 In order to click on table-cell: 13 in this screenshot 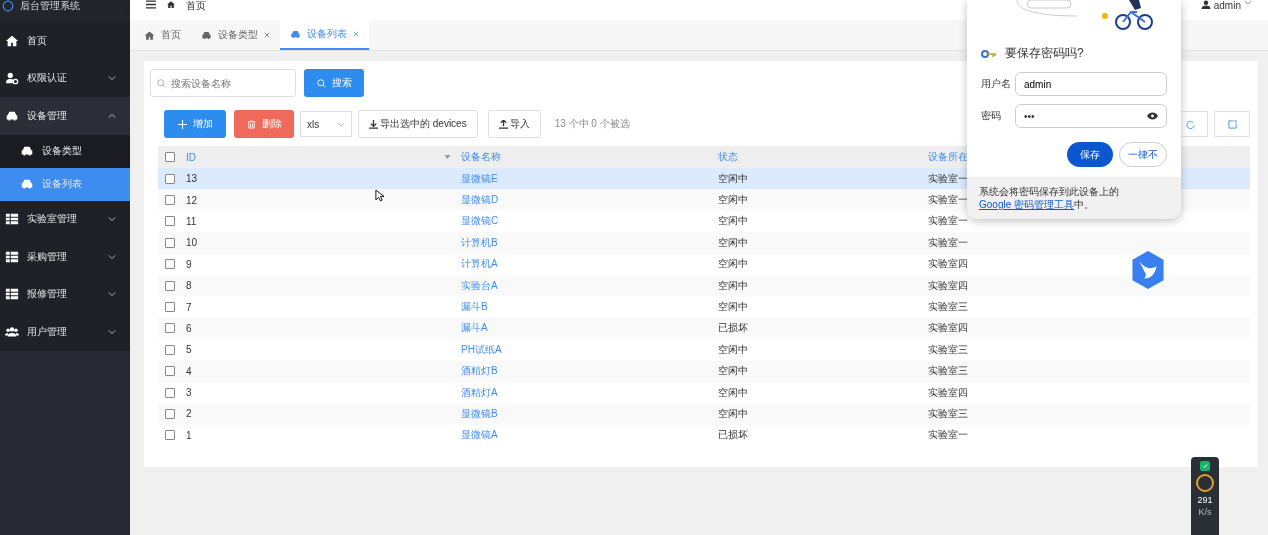, I will do `click(192, 179)`.